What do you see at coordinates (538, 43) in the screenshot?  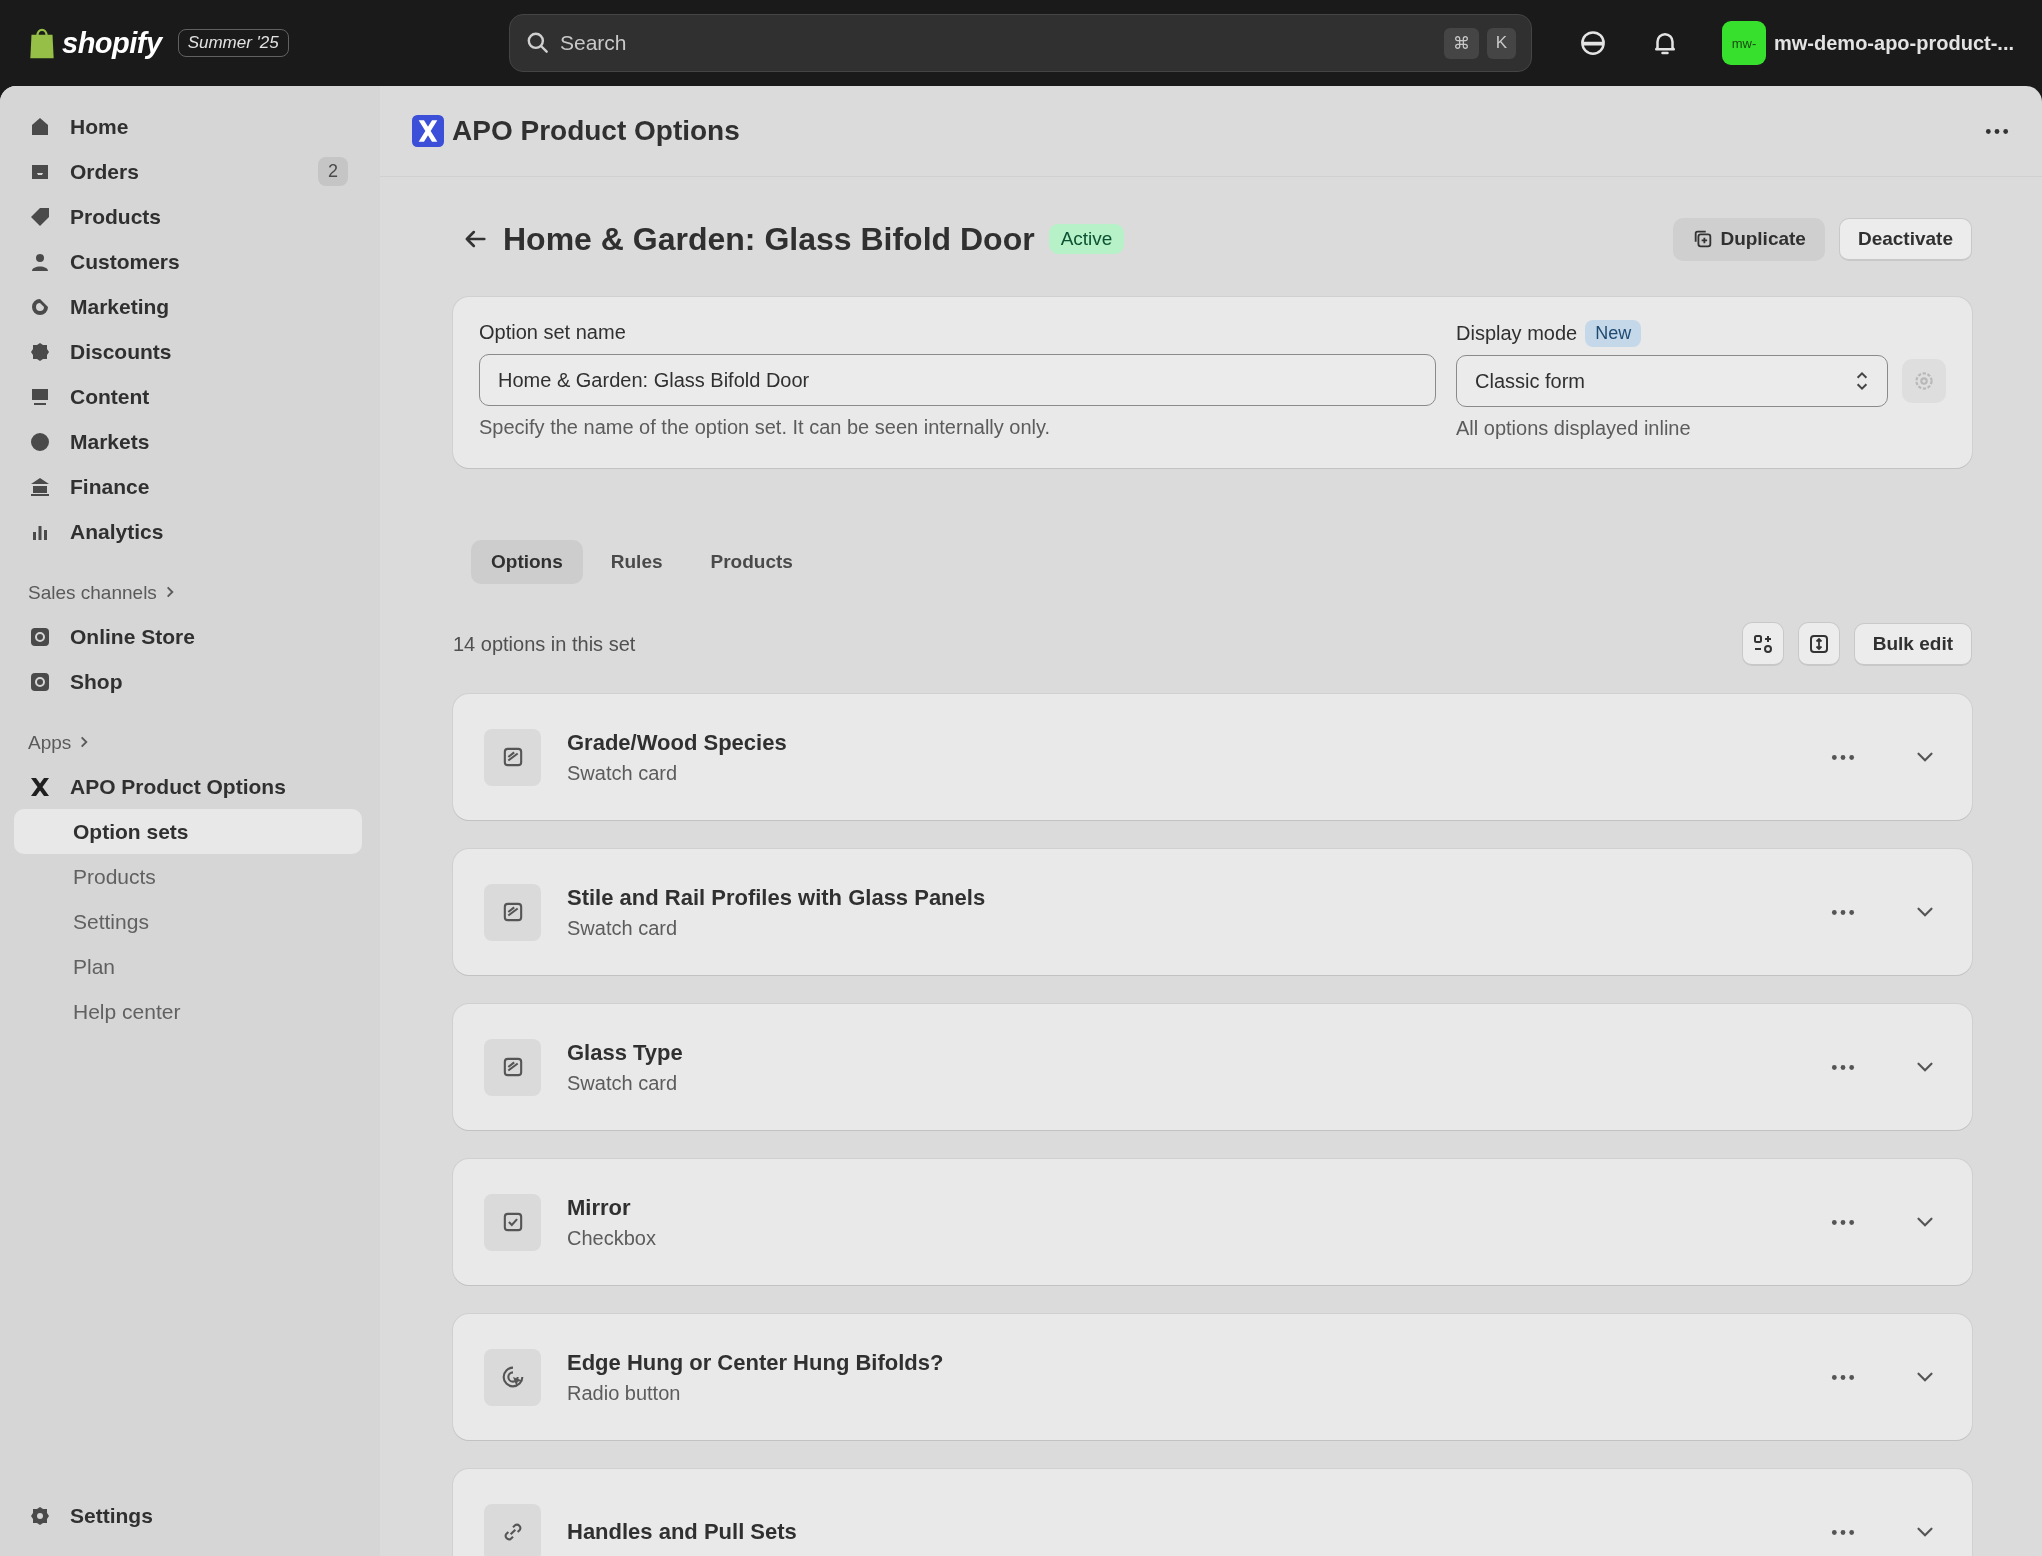 I see `search-icon` at bounding box center [538, 43].